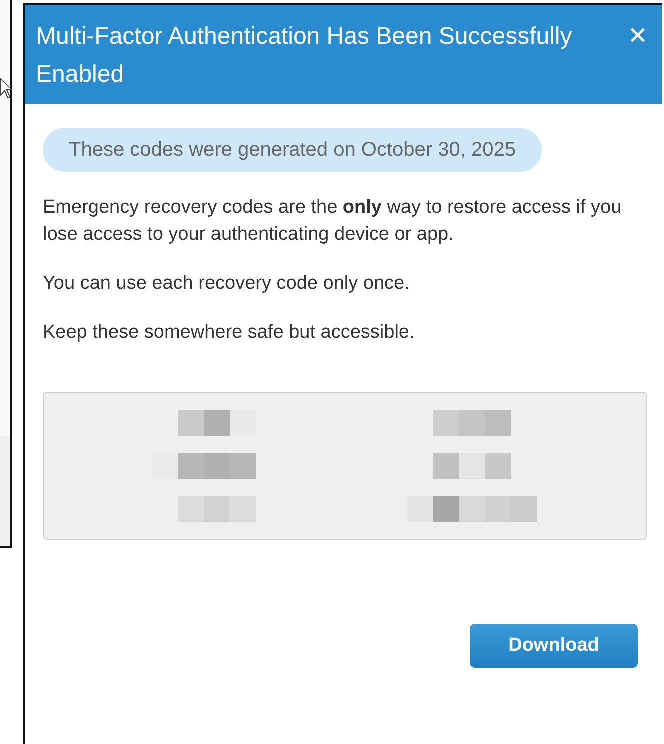  I want to click on close-button: ✕, so click(638, 36).